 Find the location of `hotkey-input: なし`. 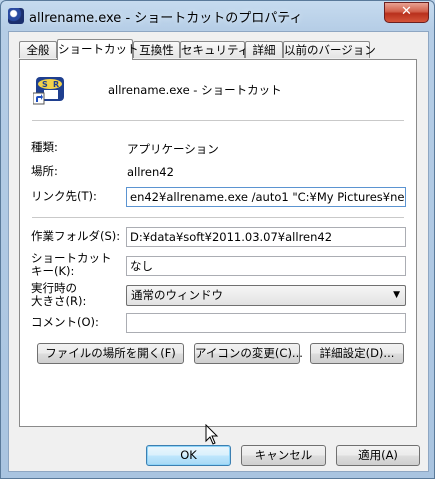

hotkey-input: なし is located at coordinates (266, 266).